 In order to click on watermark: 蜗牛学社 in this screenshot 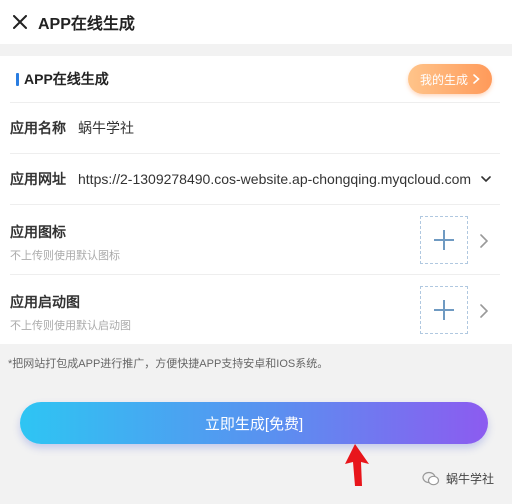, I will do `click(458, 478)`.